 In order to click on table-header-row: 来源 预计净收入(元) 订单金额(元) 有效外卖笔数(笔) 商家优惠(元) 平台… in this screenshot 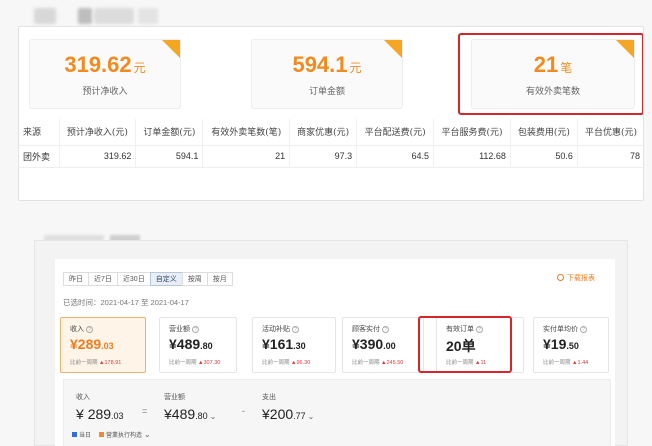, I will do `click(331, 132)`.